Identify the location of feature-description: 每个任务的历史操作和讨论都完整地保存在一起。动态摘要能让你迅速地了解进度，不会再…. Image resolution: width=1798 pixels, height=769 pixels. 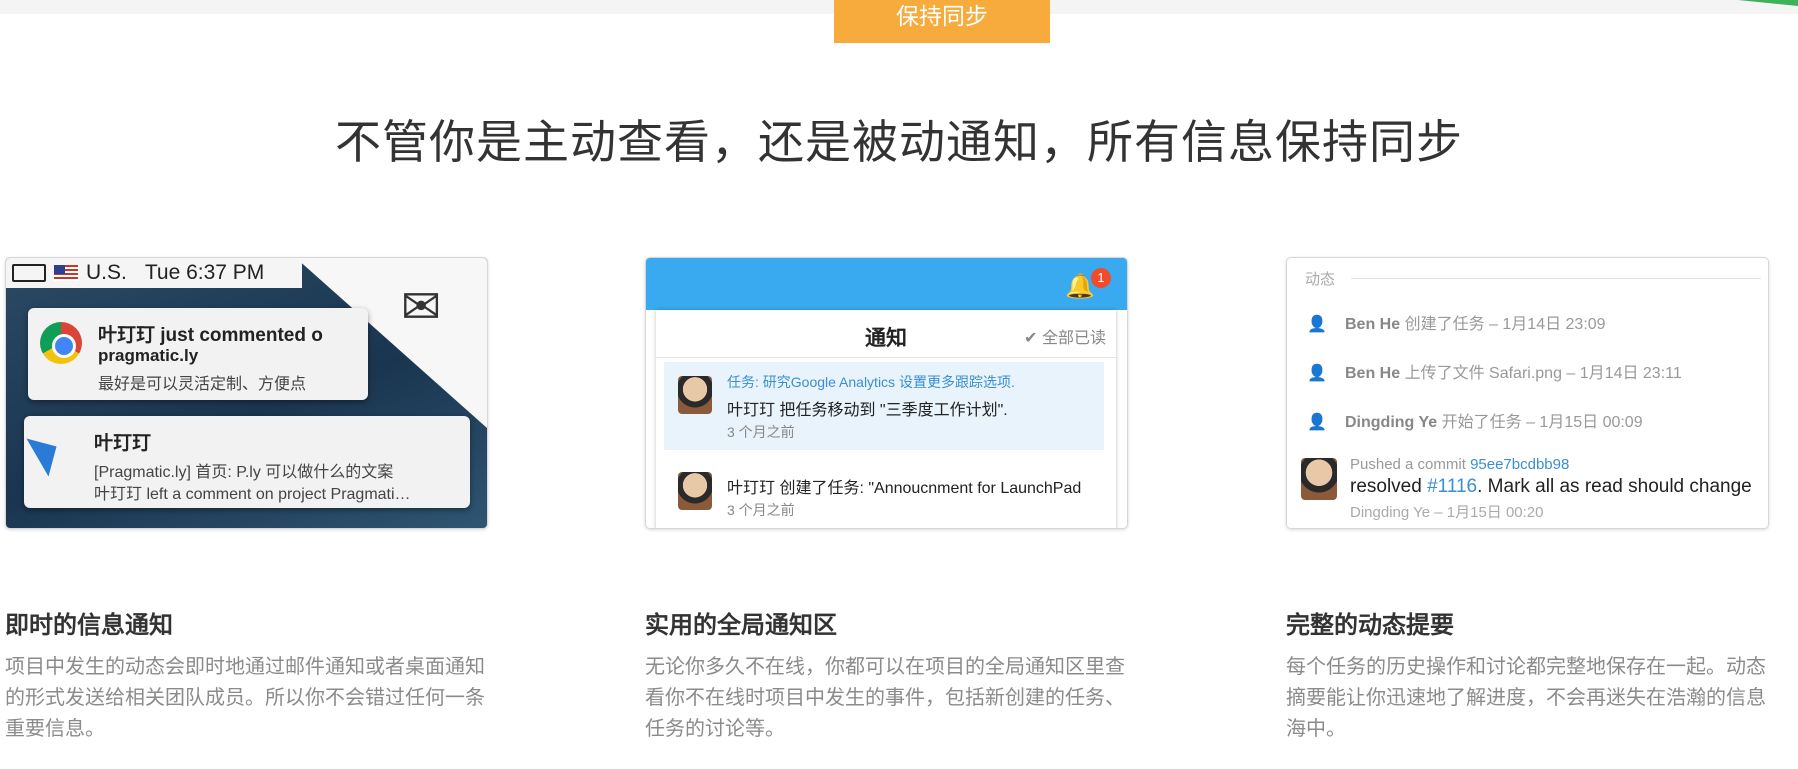
(1526, 698).